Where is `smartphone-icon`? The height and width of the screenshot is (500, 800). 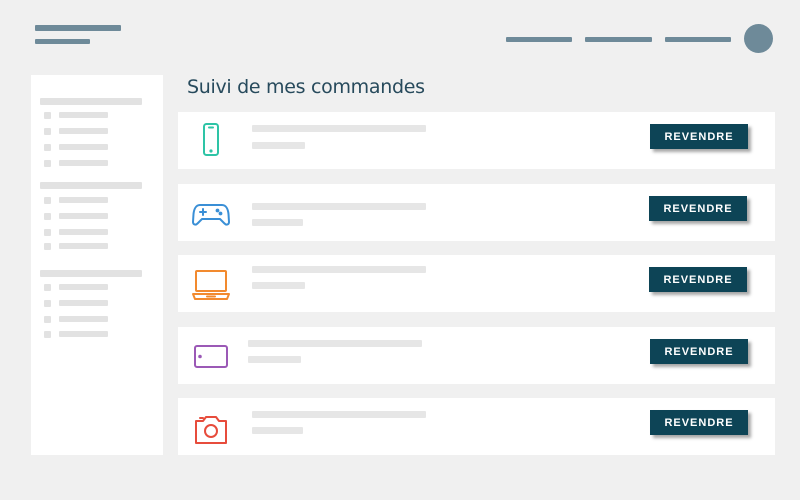
smartphone-icon is located at coordinates (211, 141).